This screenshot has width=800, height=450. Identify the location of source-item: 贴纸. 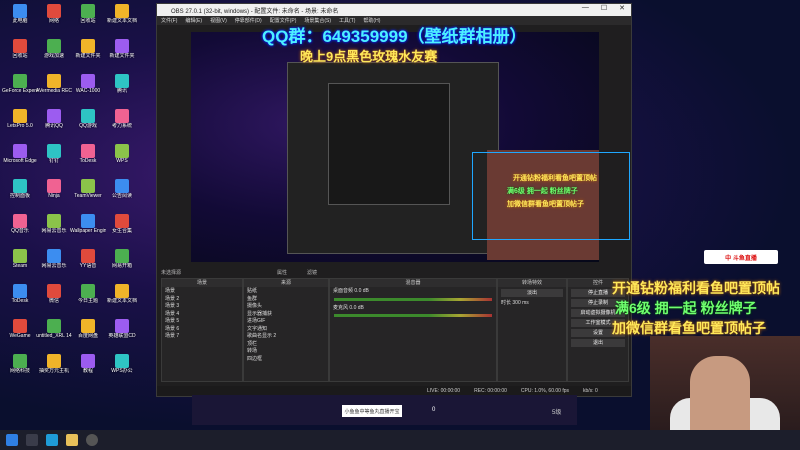
(286, 291).